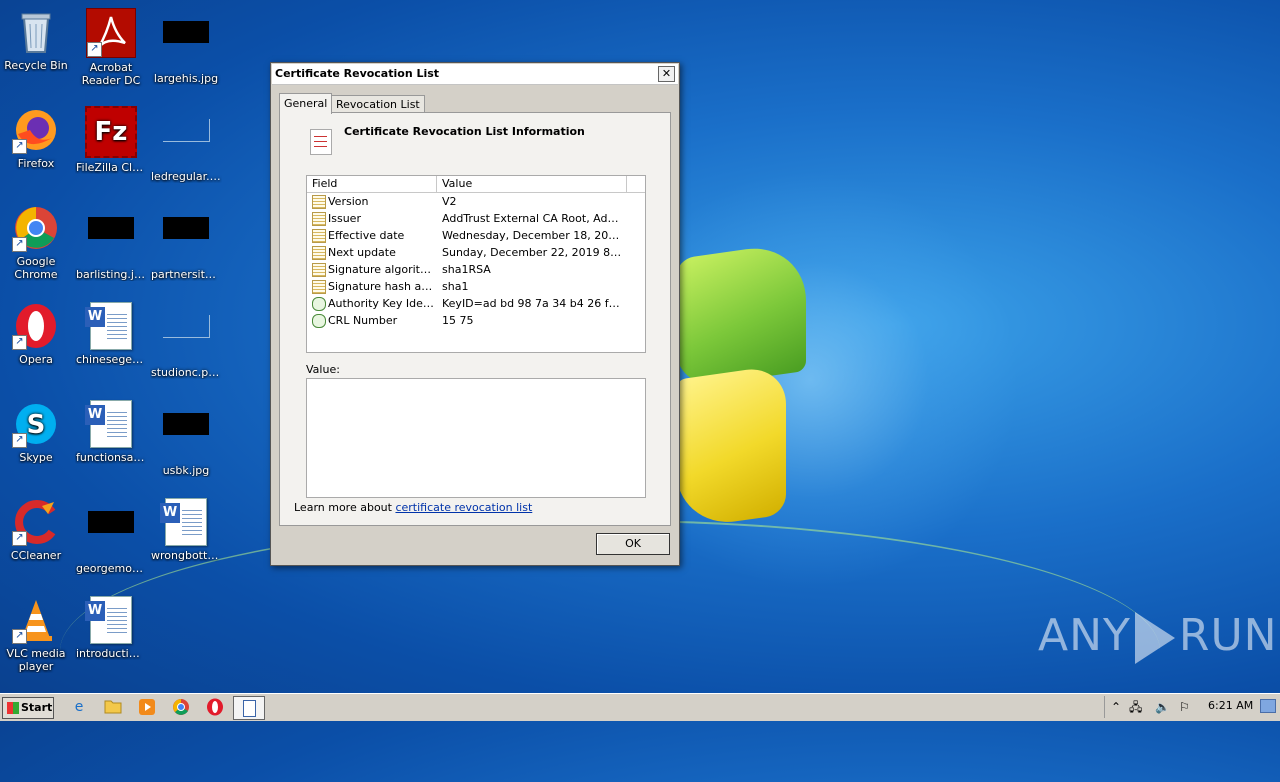 This screenshot has width=1280, height=782. What do you see at coordinates (36, 432) in the screenshot?
I see `desktop-icon-skype: S ↗ Skype` at bounding box center [36, 432].